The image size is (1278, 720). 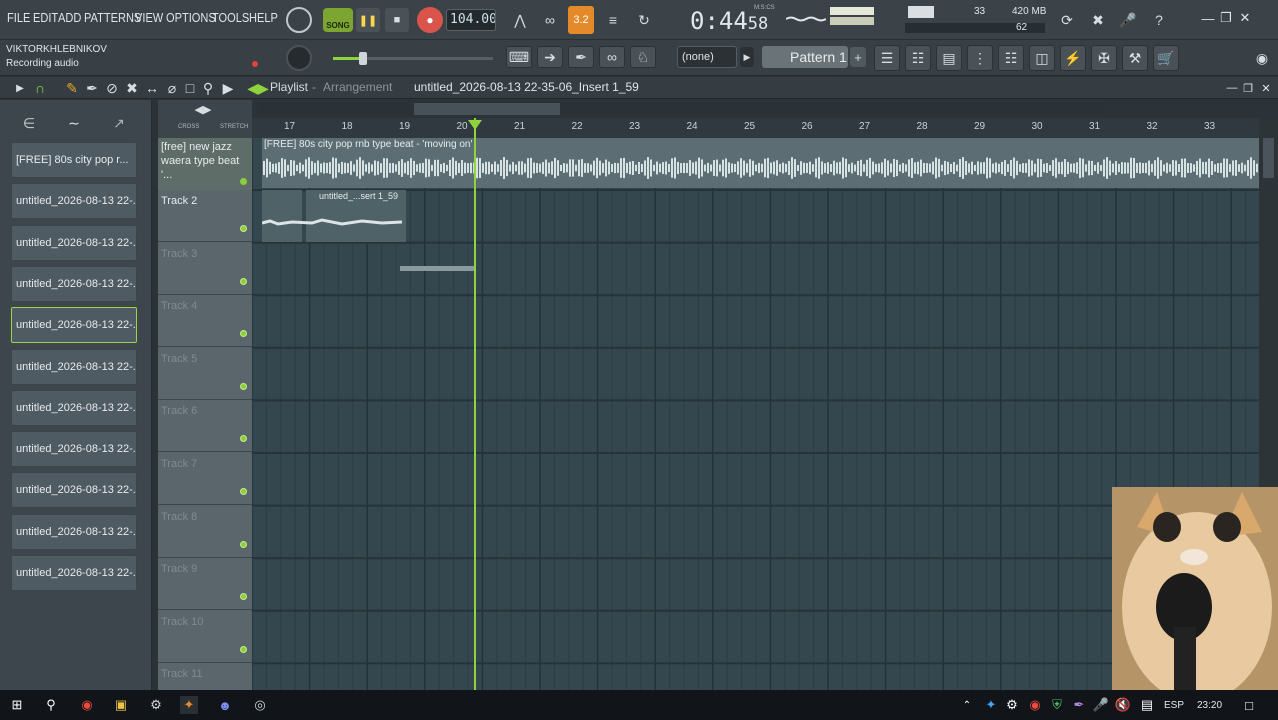 I want to click on picker-patterns-button: ∈, so click(x=29, y=123).